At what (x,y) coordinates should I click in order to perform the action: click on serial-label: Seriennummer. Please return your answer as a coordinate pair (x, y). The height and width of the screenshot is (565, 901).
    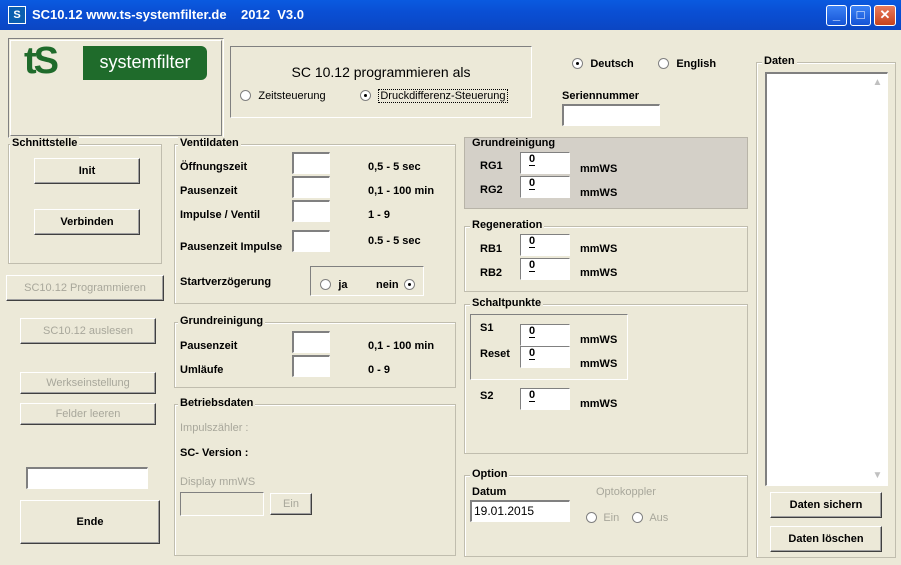
    Looking at the image, I should click on (601, 96).